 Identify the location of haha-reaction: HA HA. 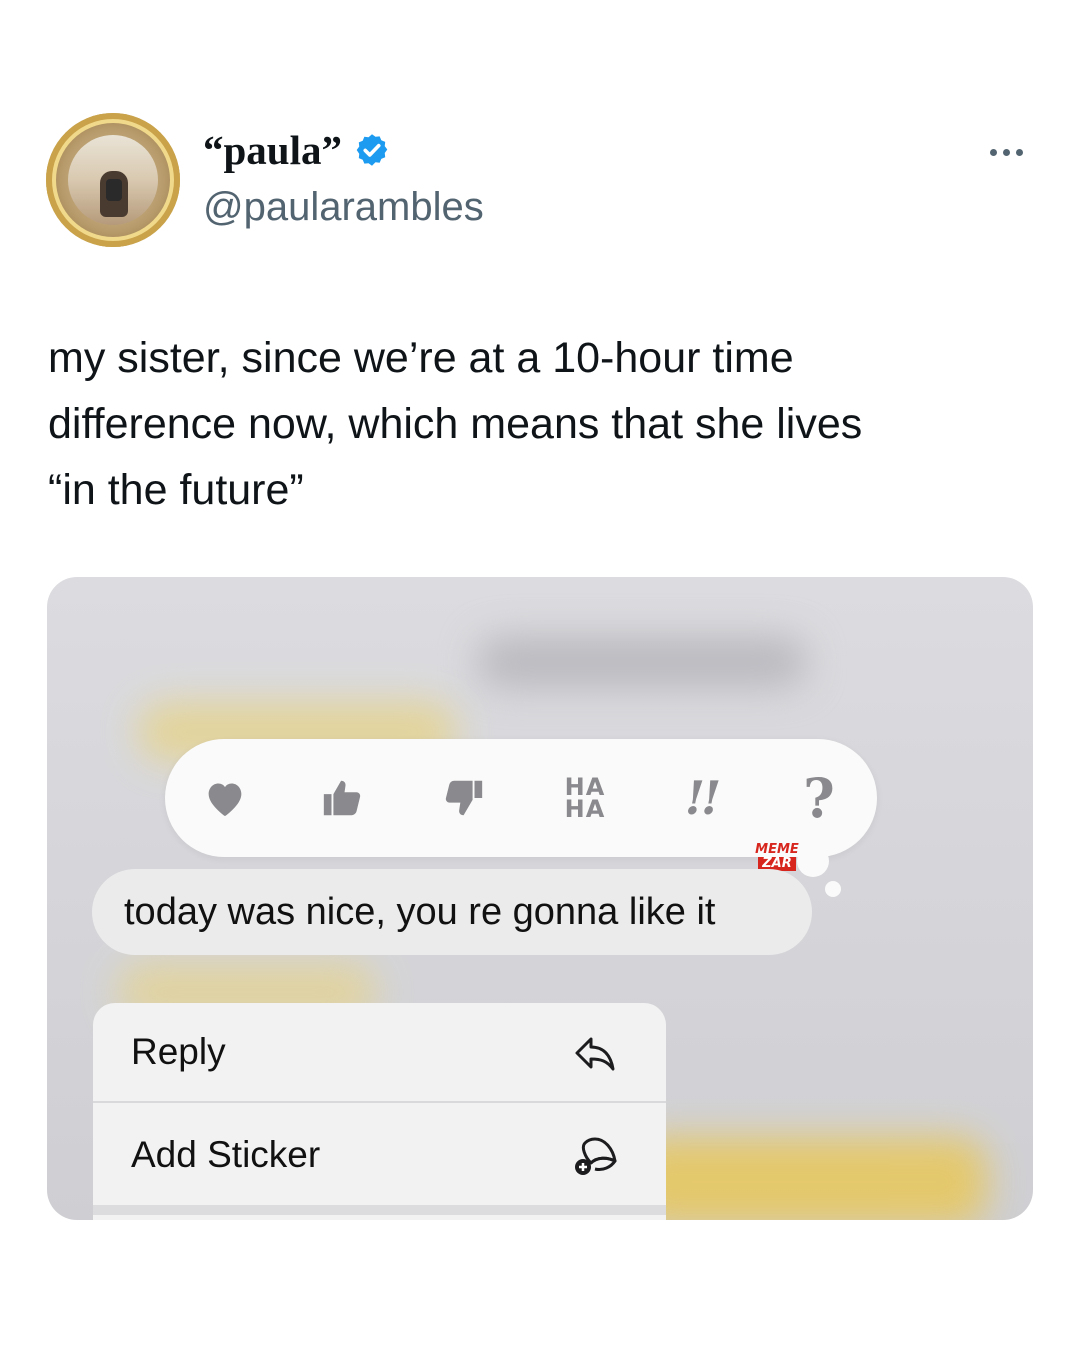
(585, 798).